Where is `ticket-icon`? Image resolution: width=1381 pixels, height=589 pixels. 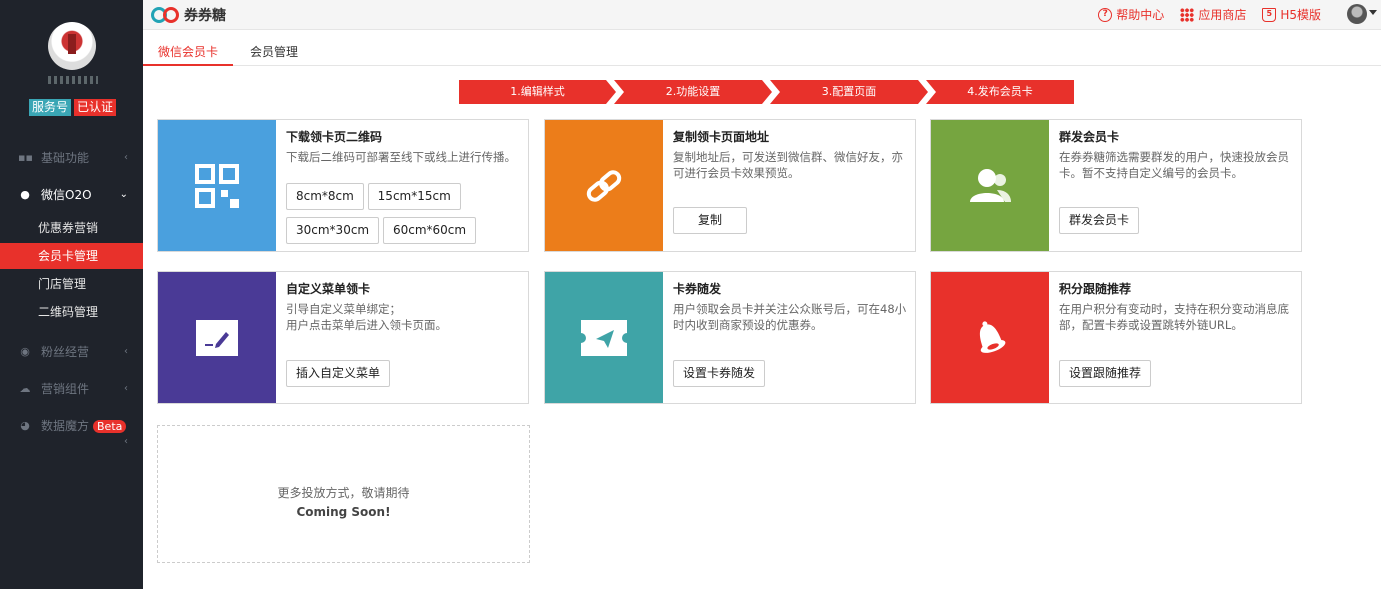
ticket-icon is located at coordinates (604, 337).